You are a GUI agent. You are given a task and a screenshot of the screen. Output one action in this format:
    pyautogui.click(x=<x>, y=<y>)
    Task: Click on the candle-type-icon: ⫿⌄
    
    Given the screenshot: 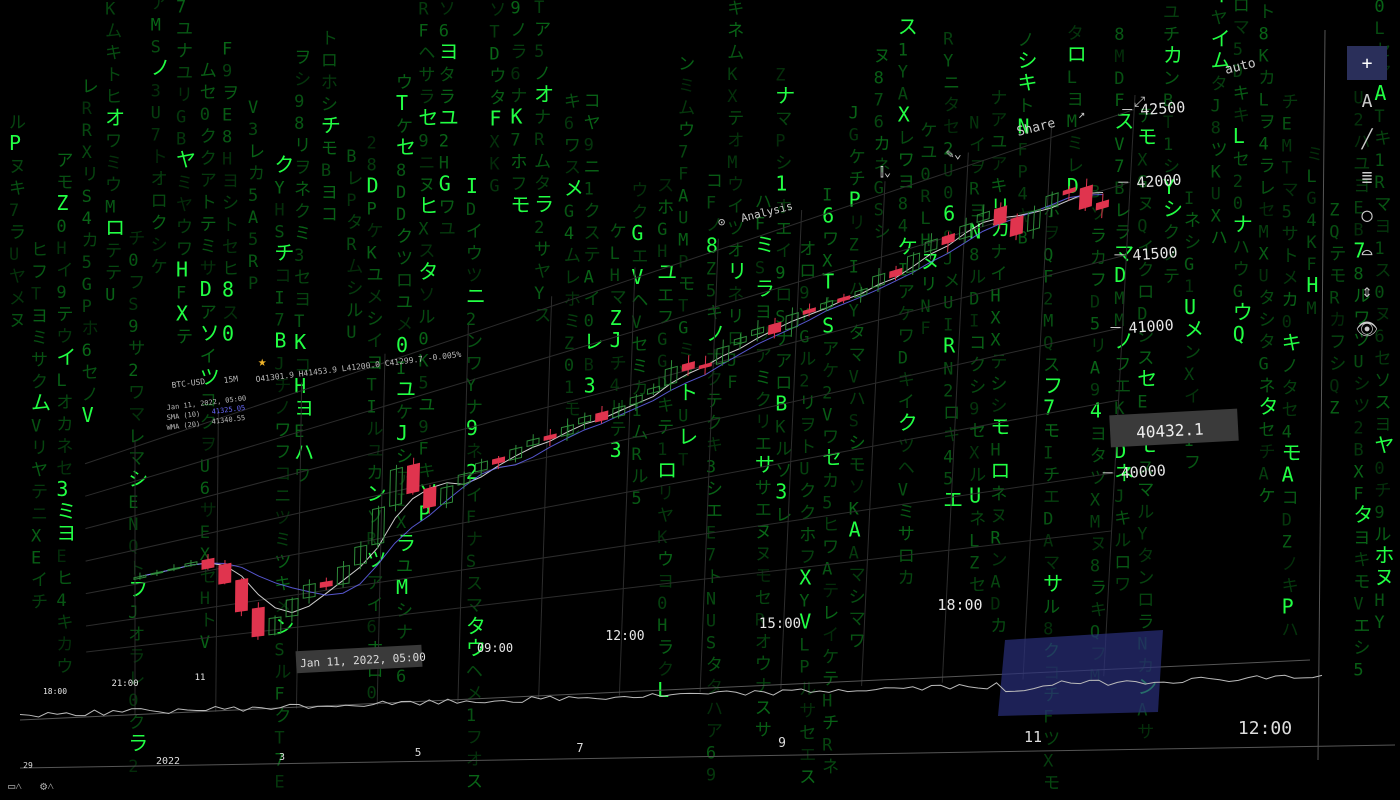 What is the action you would take?
    pyautogui.click(x=885, y=172)
    